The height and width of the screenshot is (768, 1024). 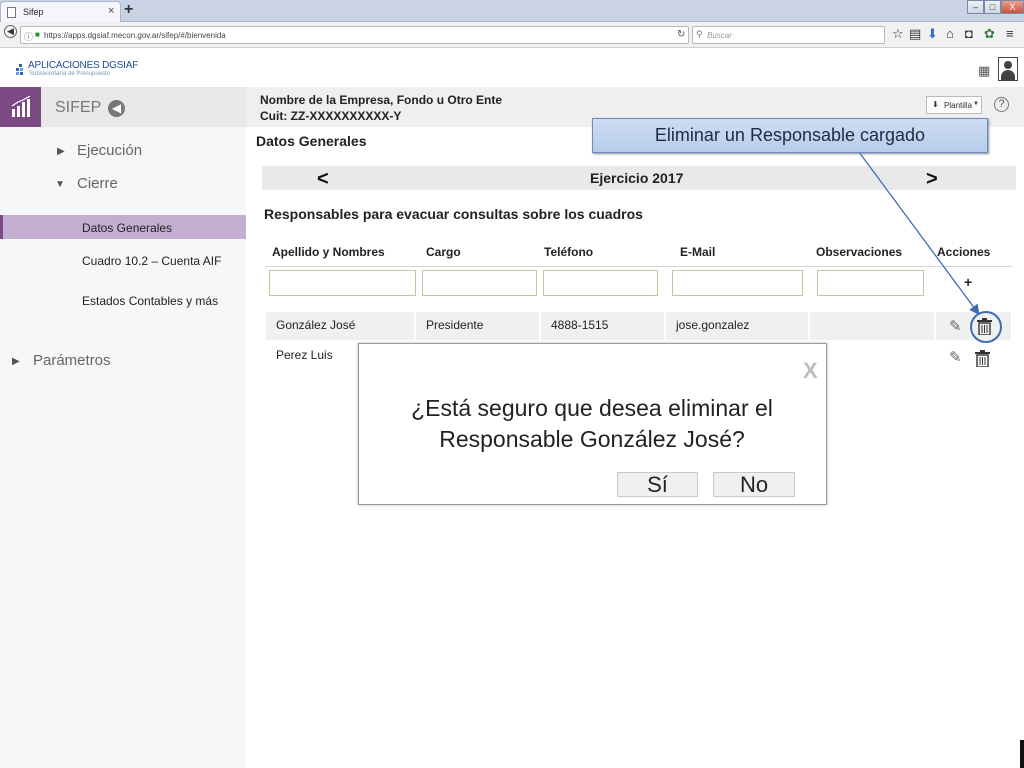 I want to click on home-icon: ⌂, so click(x=950, y=33).